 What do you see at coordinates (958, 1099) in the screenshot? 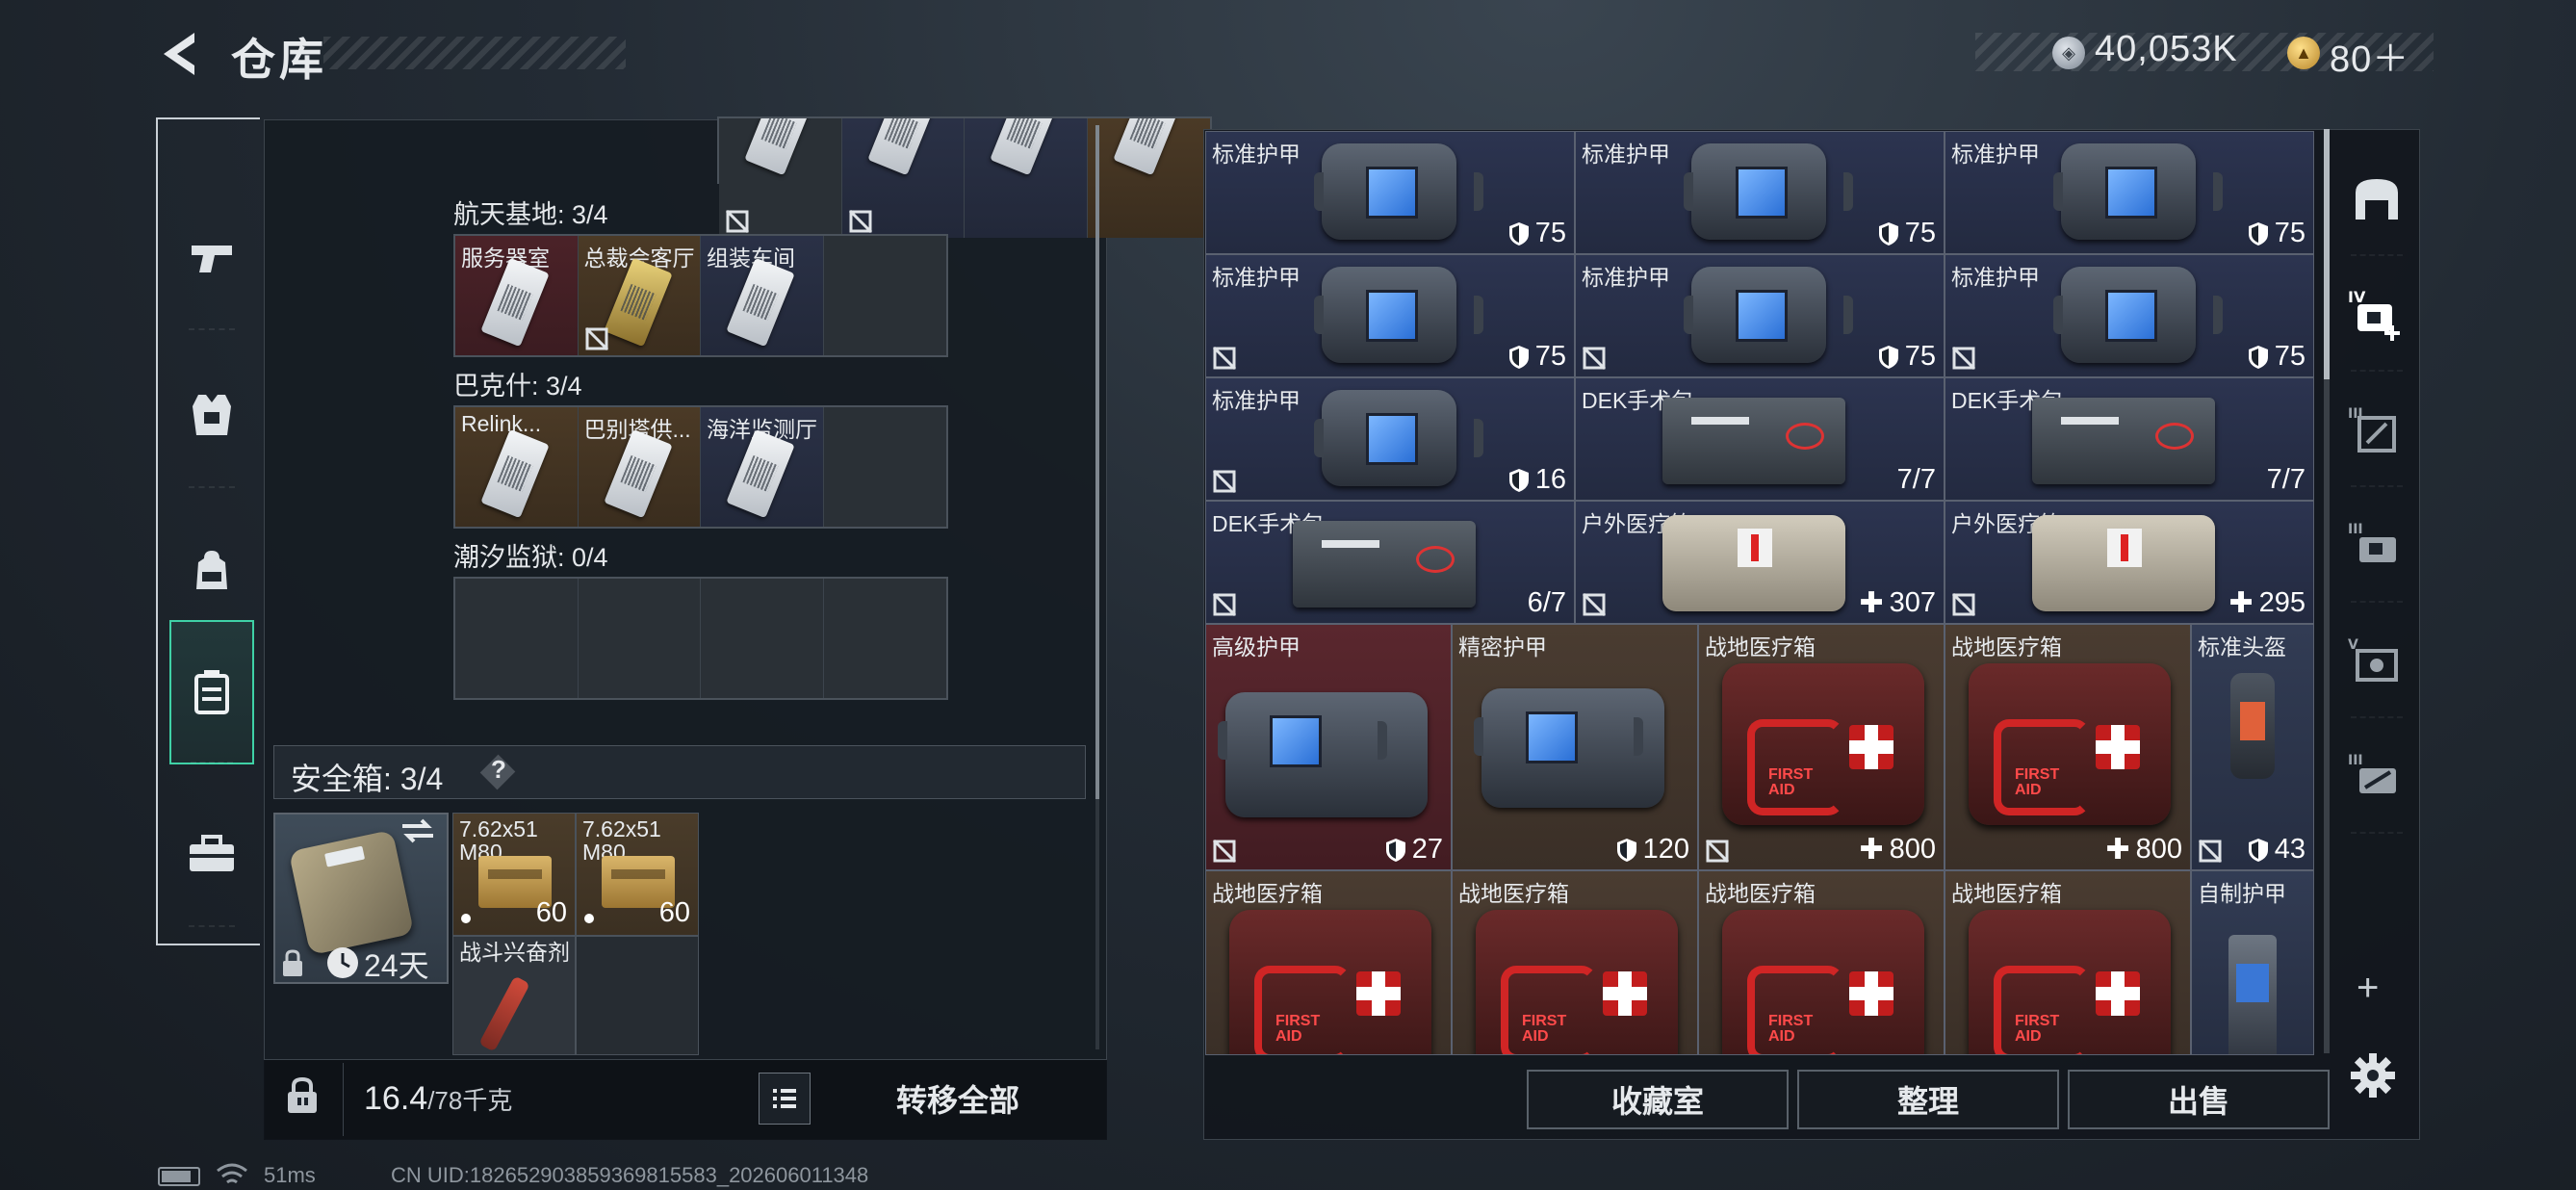
I see `transfer-all-button: 转移全部` at bounding box center [958, 1099].